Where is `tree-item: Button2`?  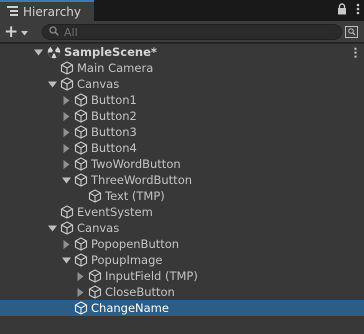 tree-item: Button2 is located at coordinates (182, 116).